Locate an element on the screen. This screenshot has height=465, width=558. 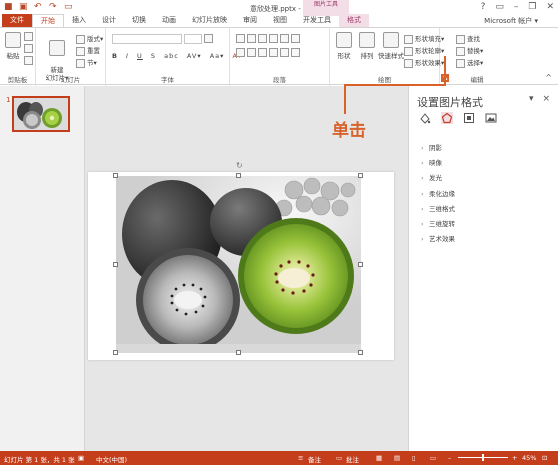
account-menu: Microsoft 帐户 ▾ is located at coordinates (511, 21).